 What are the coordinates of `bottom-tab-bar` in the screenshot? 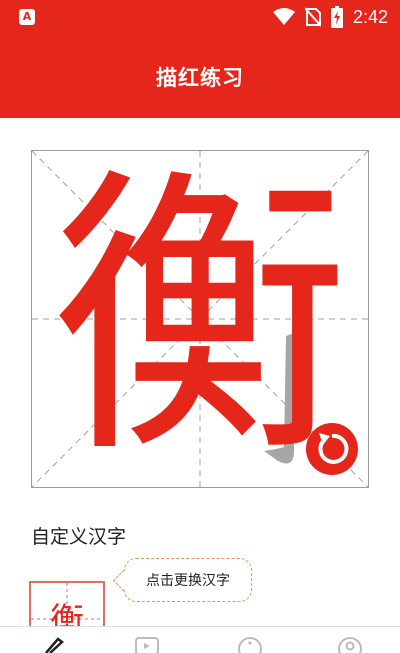 It's located at (200, 639).